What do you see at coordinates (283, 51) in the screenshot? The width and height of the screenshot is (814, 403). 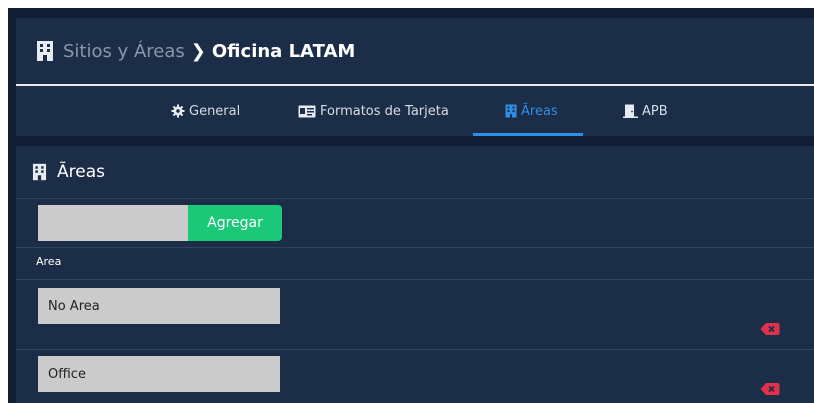 I see `breadcrumb-current: Oficina LATAM` at bounding box center [283, 51].